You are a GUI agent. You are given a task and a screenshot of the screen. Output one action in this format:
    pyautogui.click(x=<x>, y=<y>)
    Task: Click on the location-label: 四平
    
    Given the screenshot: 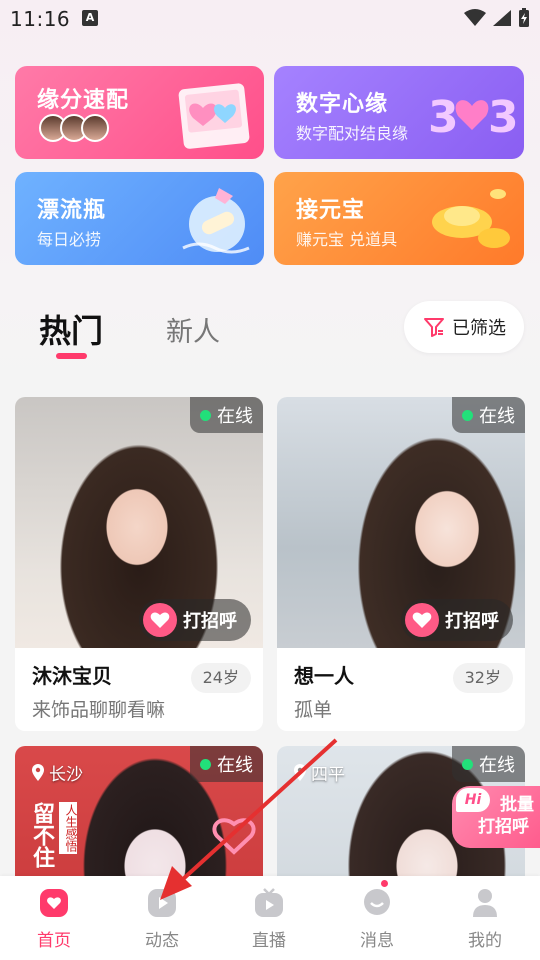 What is the action you would take?
    pyautogui.click(x=328, y=775)
    